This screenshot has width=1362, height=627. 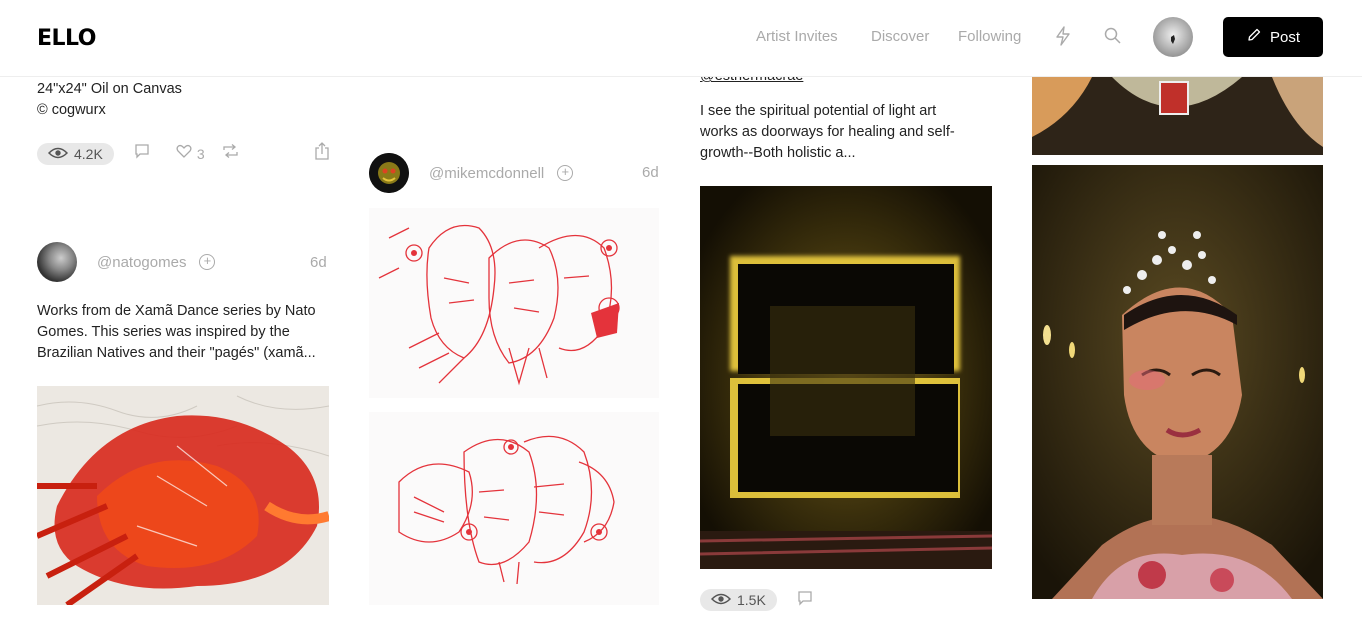 I want to click on profile-avatar-button, so click(x=1173, y=37).